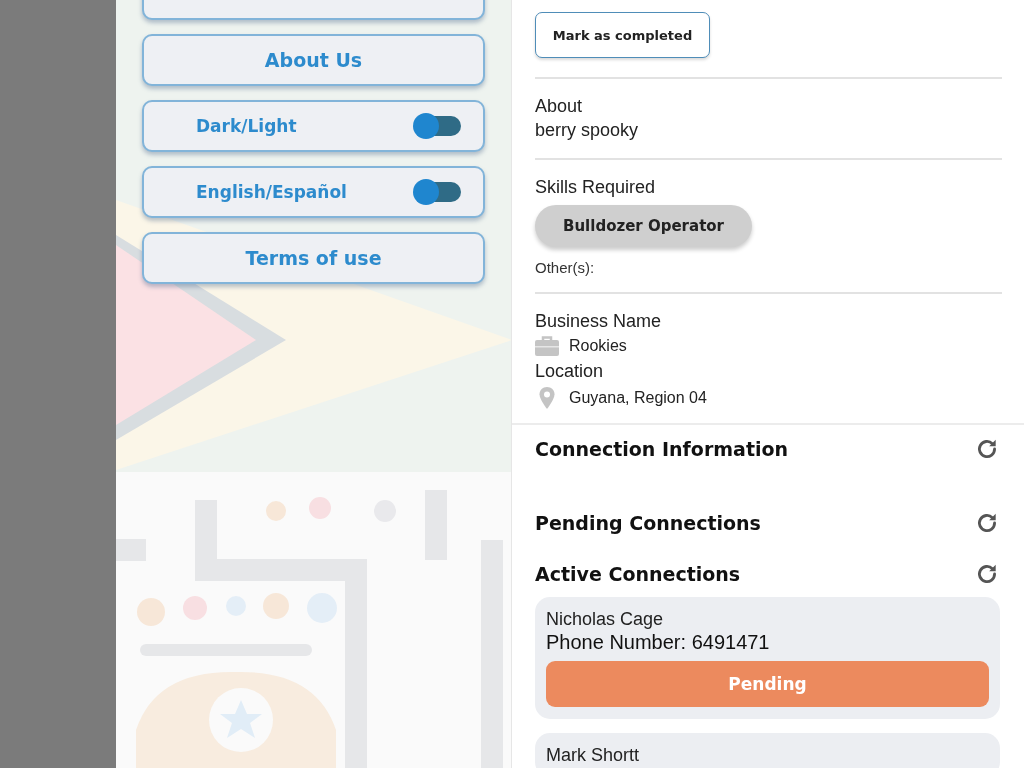 This screenshot has height=768, width=1024. What do you see at coordinates (559, 106) in the screenshot?
I see `about-label: About` at bounding box center [559, 106].